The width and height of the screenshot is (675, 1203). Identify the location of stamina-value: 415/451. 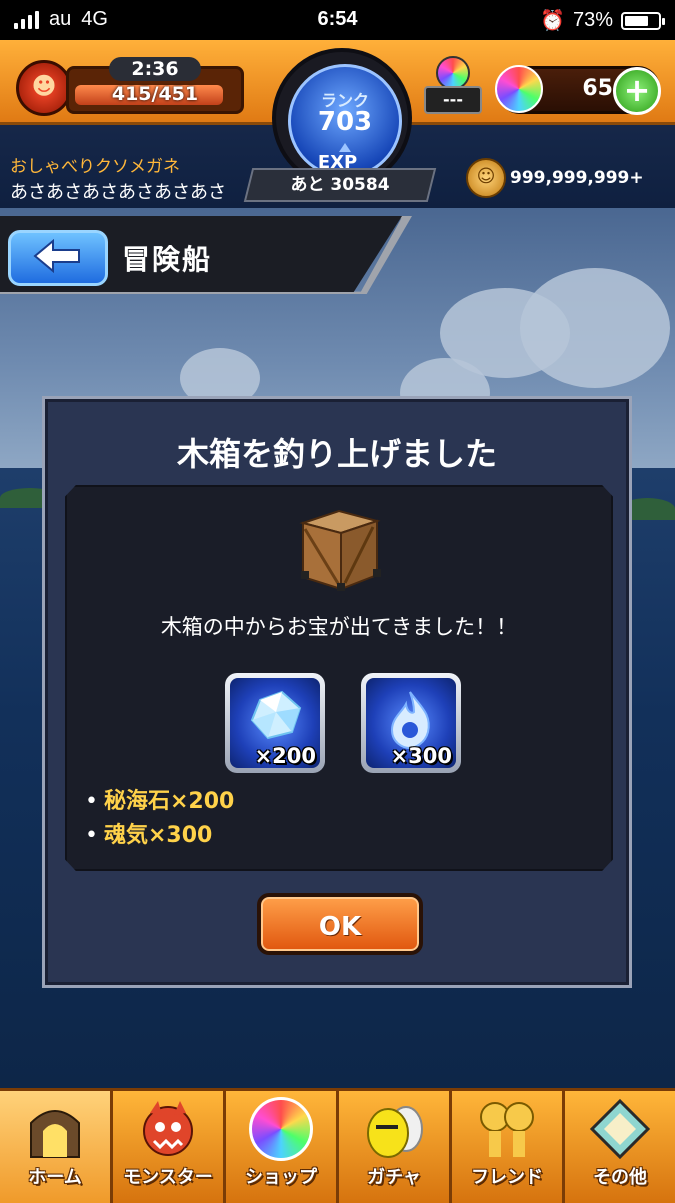
(155, 94).